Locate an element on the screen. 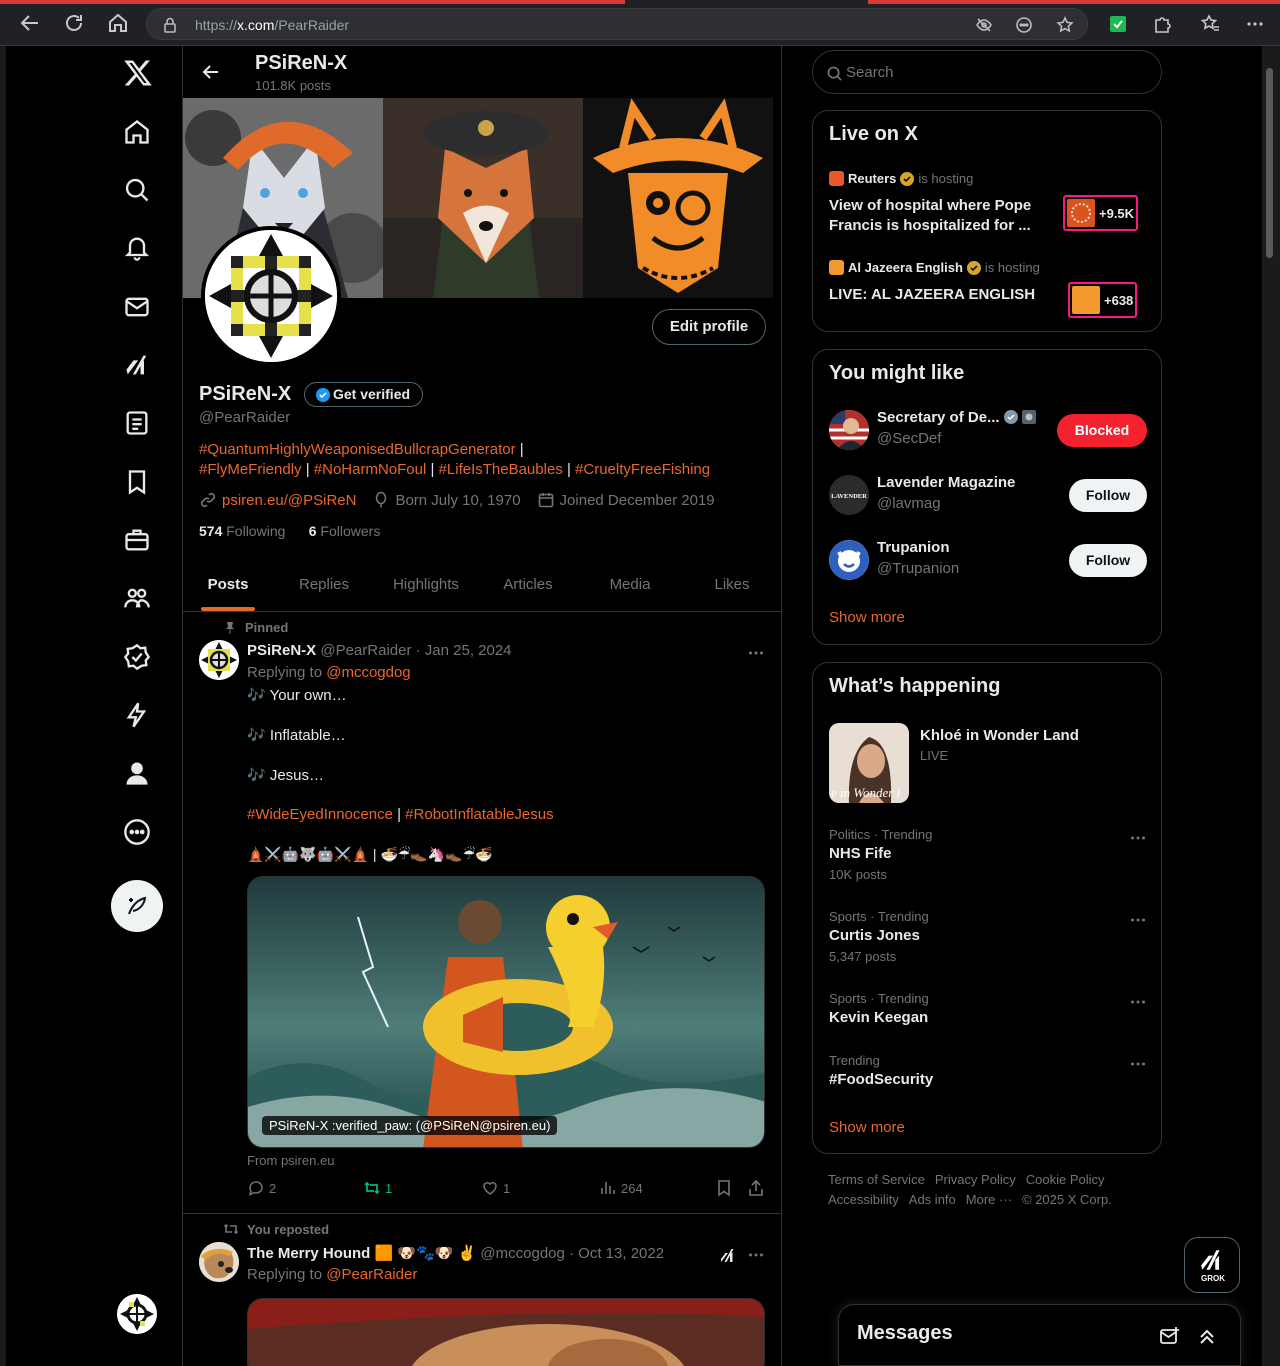  replying-to-link: @PearRaider is located at coordinates (371, 1274).